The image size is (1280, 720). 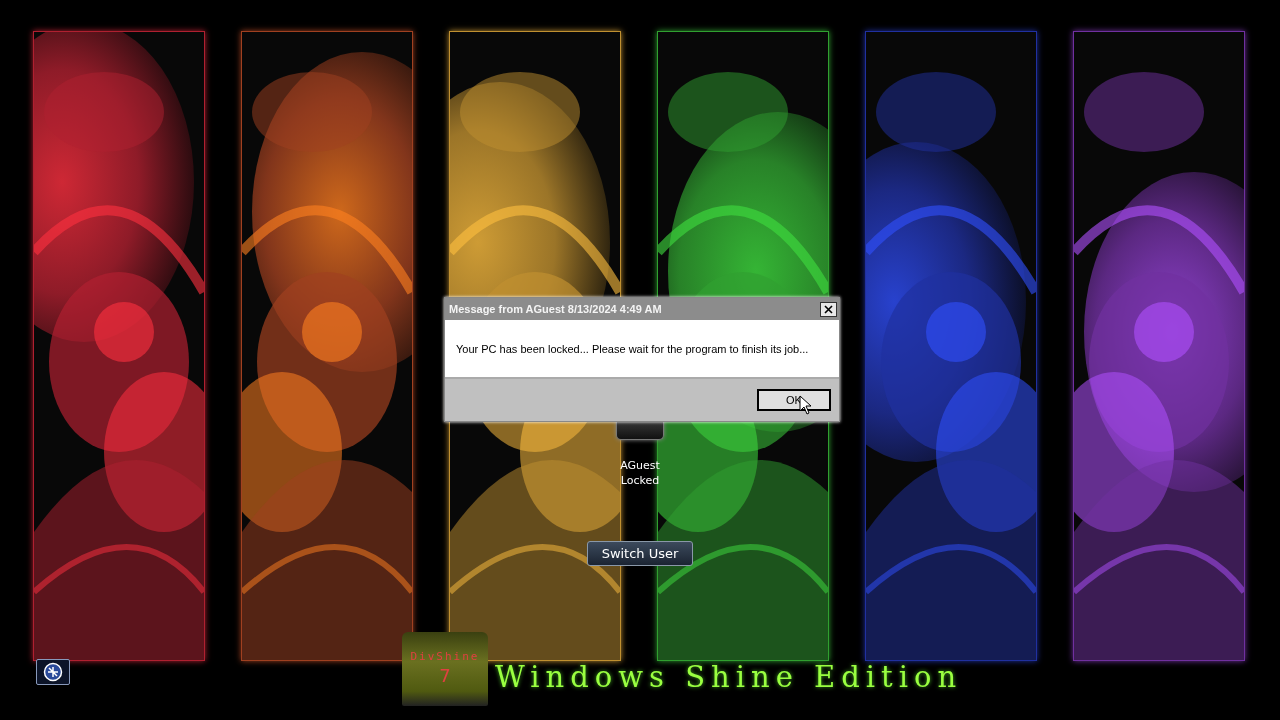 What do you see at coordinates (640, 553) in the screenshot?
I see `switch-user-button: Switch User` at bounding box center [640, 553].